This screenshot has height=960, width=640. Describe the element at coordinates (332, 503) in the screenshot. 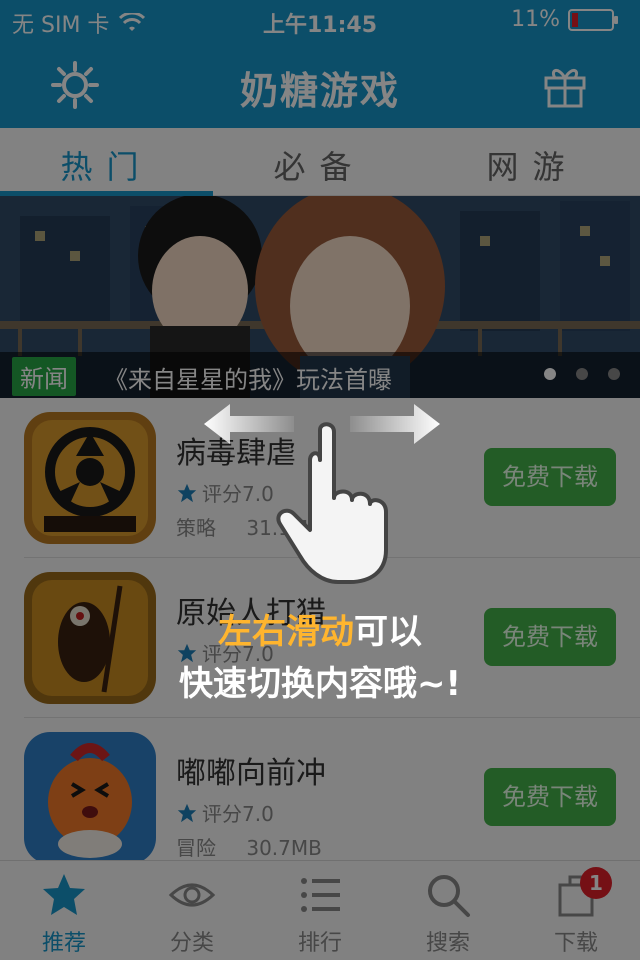

I see `pointing-hand-icon` at that location.